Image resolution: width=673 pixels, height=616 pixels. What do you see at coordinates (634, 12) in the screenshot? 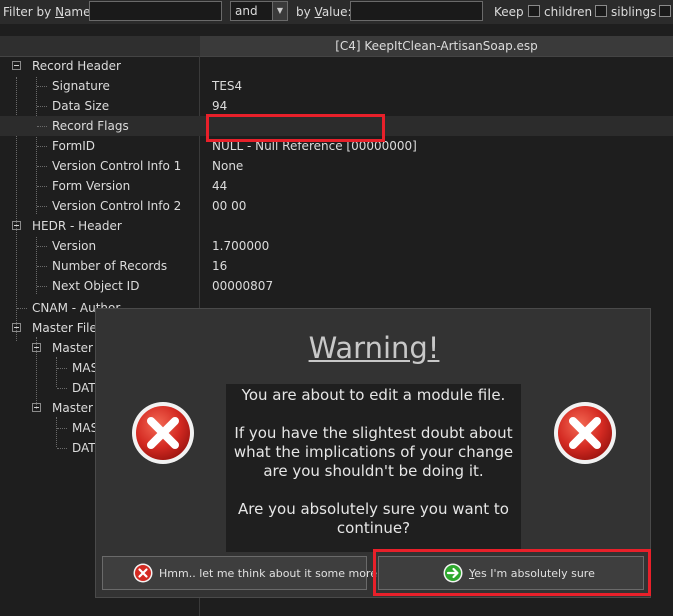
I see `siblings-label: siblings` at bounding box center [634, 12].